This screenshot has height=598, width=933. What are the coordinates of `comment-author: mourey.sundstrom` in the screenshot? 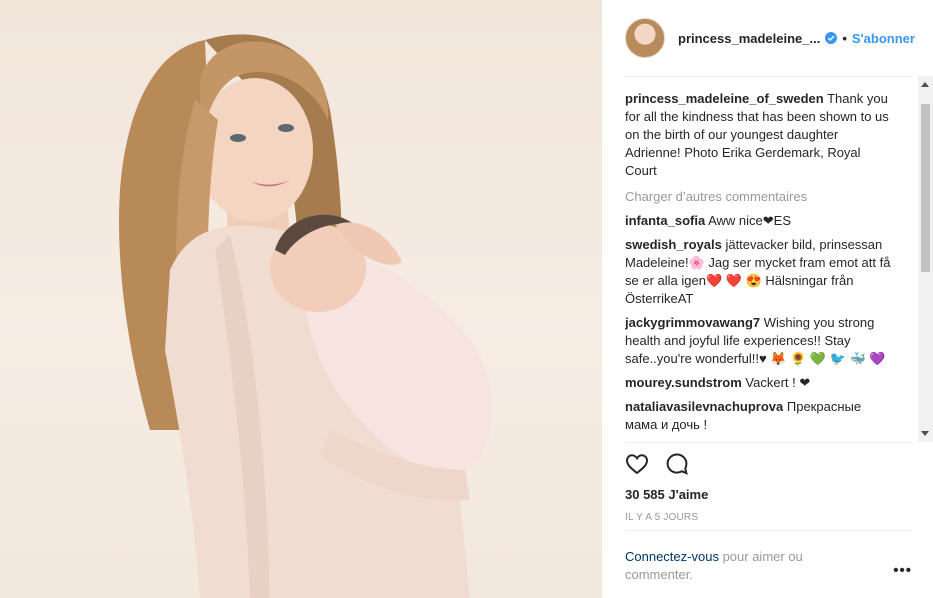 It's located at (683, 382).